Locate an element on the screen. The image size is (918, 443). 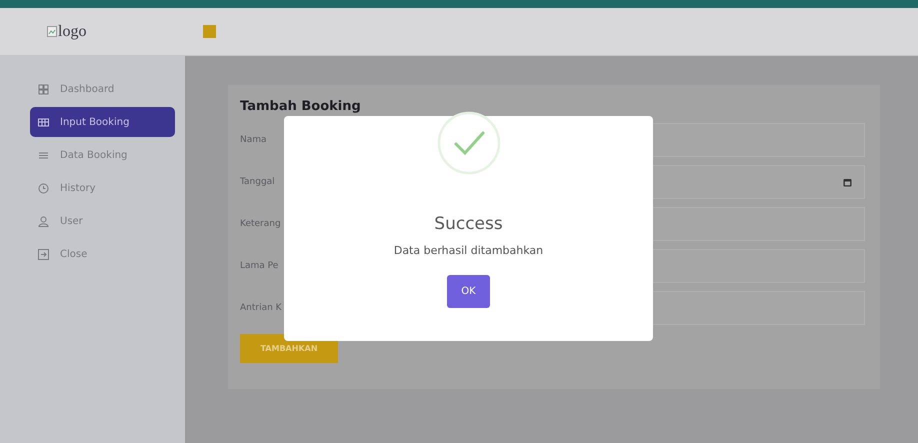
sidebar-item: Data Booking is located at coordinates (102, 155).